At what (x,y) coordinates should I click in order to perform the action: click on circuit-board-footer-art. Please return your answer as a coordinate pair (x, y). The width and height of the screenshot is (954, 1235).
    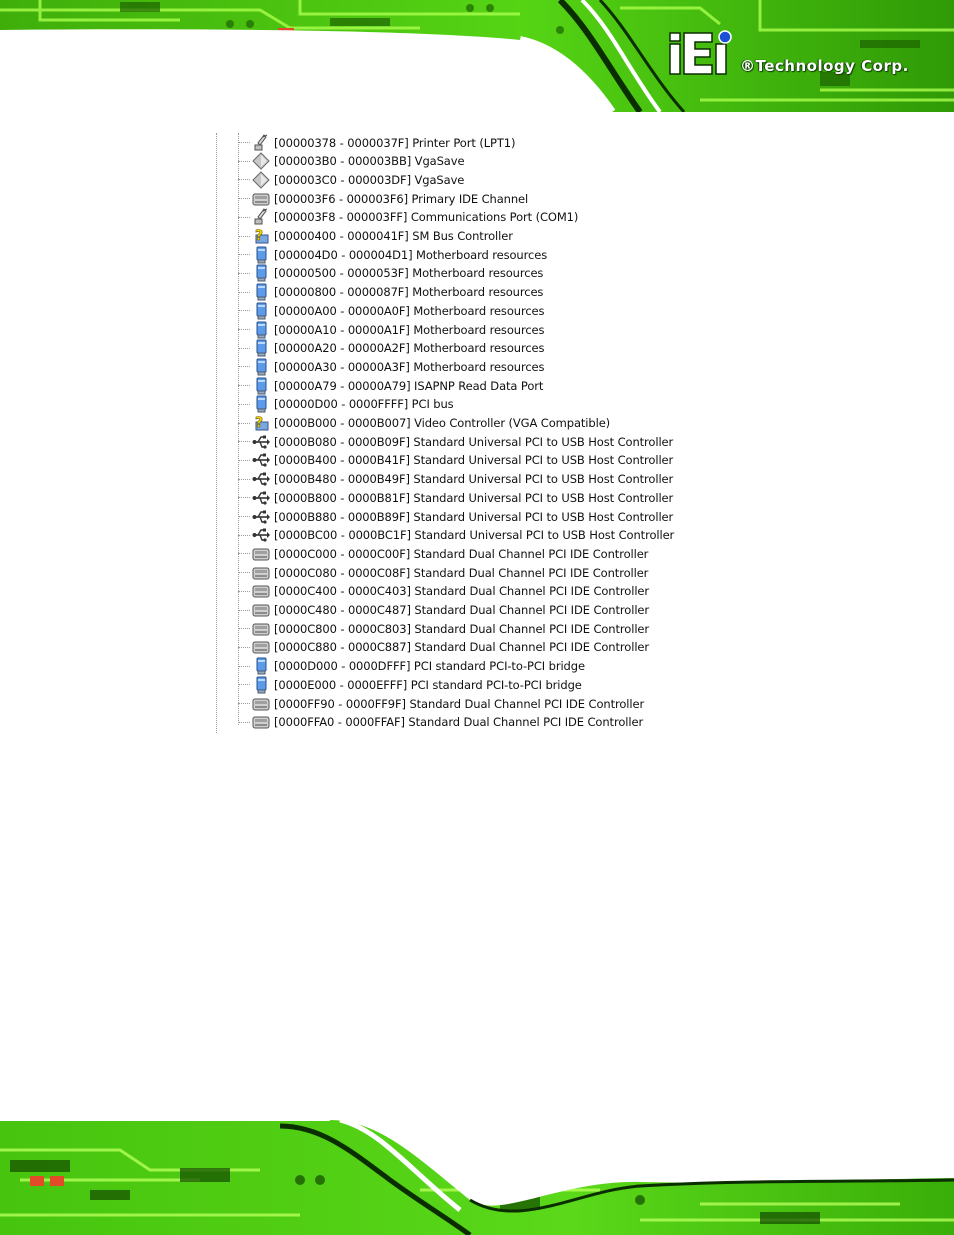
    Looking at the image, I should click on (477, 1177).